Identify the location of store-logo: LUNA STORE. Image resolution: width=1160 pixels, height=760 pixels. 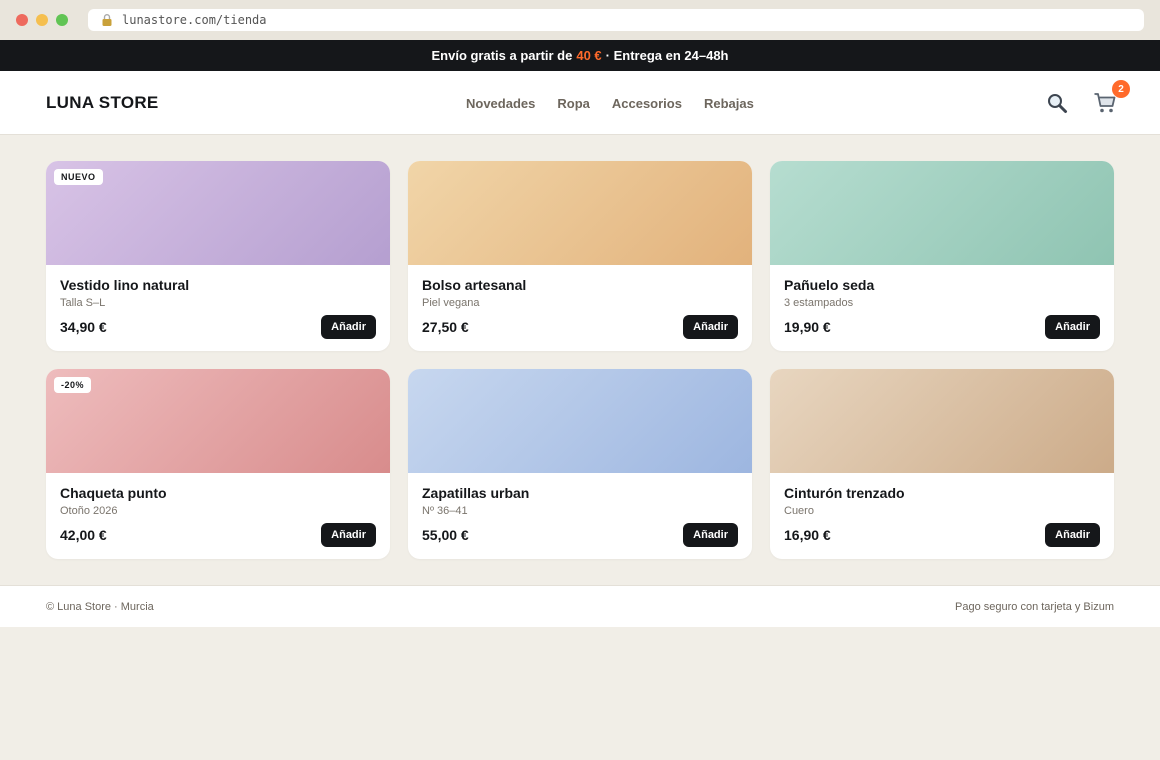
(102, 103).